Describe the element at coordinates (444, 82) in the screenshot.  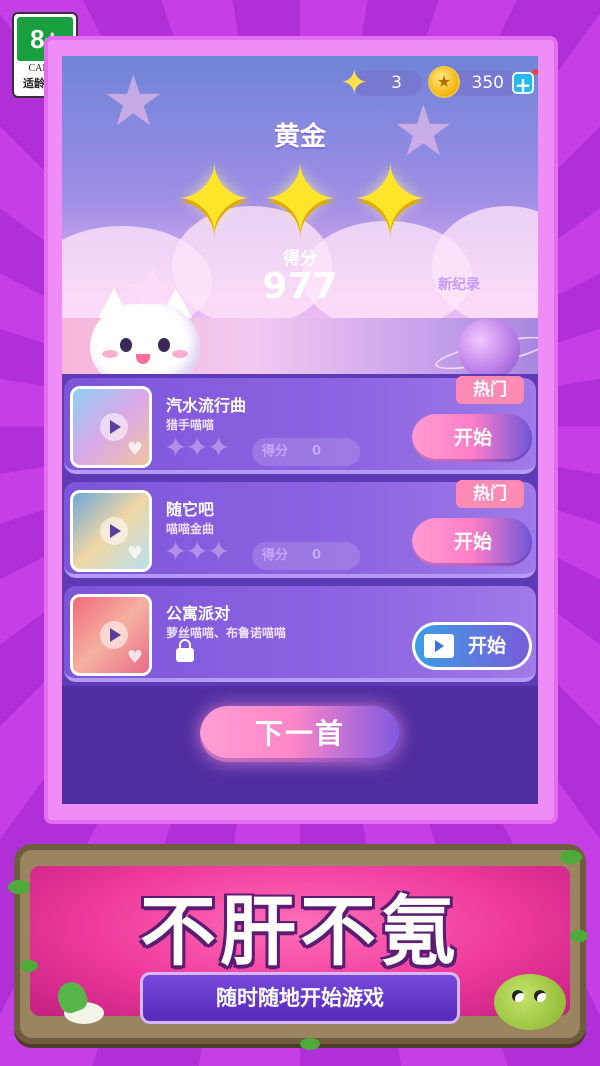
I see `coin-icon: ★` at that location.